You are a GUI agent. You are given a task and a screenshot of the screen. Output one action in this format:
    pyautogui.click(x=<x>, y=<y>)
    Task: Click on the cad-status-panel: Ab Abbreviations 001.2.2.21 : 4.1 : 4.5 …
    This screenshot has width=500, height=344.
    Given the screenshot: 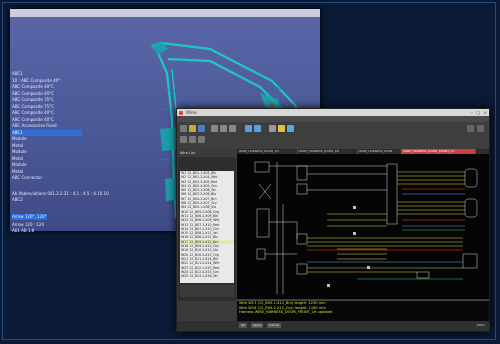 What is the action you would take?
    pyautogui.click(x=72, y=212)
    